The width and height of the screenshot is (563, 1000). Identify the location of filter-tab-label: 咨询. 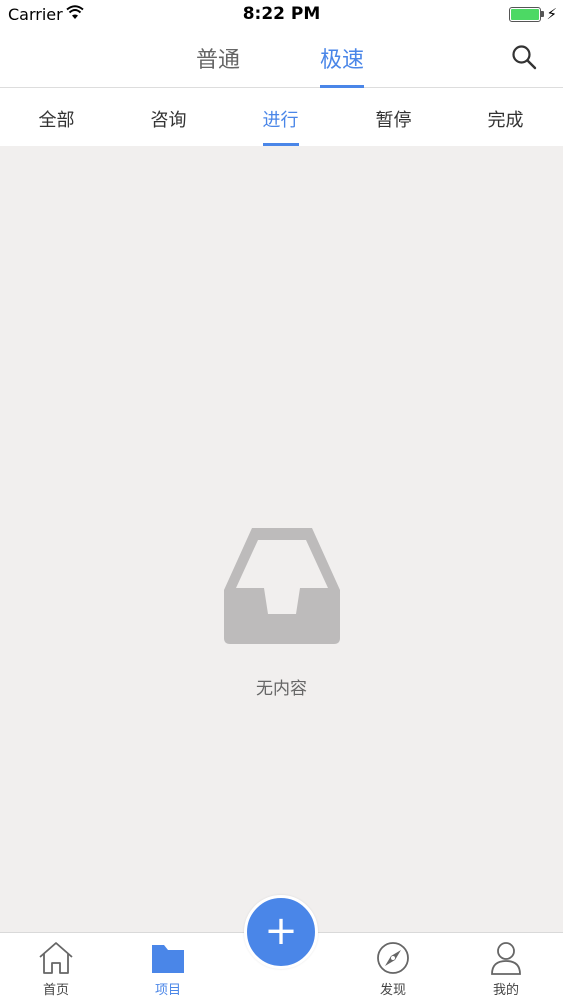
(168, 120).